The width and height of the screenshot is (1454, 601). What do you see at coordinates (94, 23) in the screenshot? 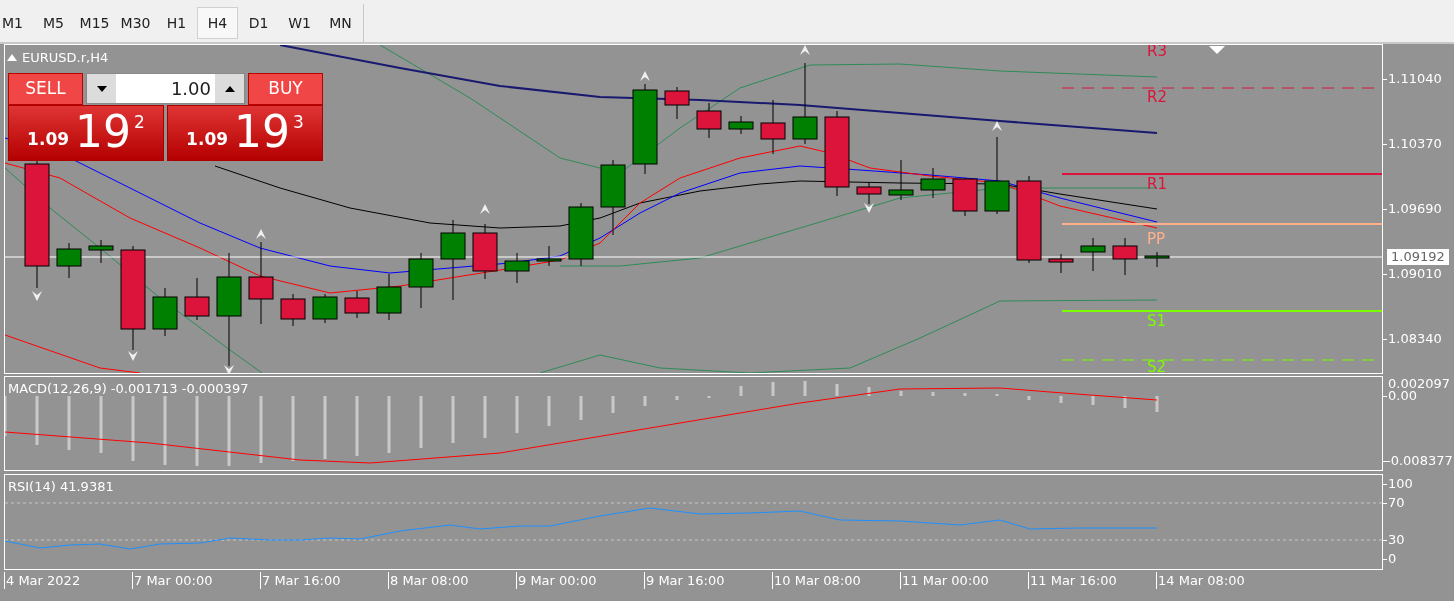
I see `timeframe-tab: M15` at bounding box center [94, 23].